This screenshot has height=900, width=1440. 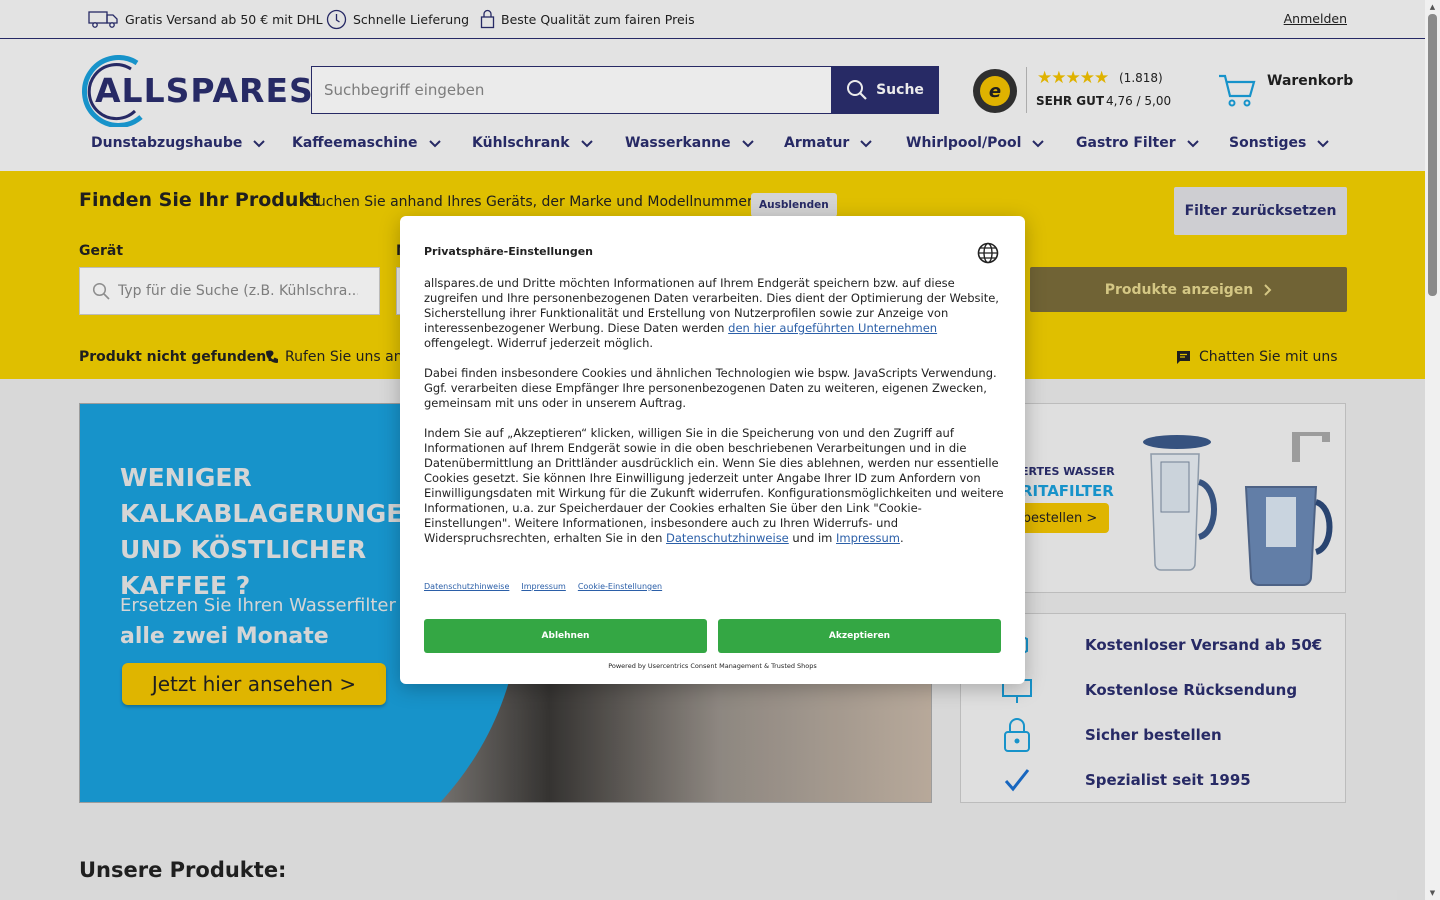 I want to click on page-scrollbar: ▲ ▼, so click(x=1432, y=450).